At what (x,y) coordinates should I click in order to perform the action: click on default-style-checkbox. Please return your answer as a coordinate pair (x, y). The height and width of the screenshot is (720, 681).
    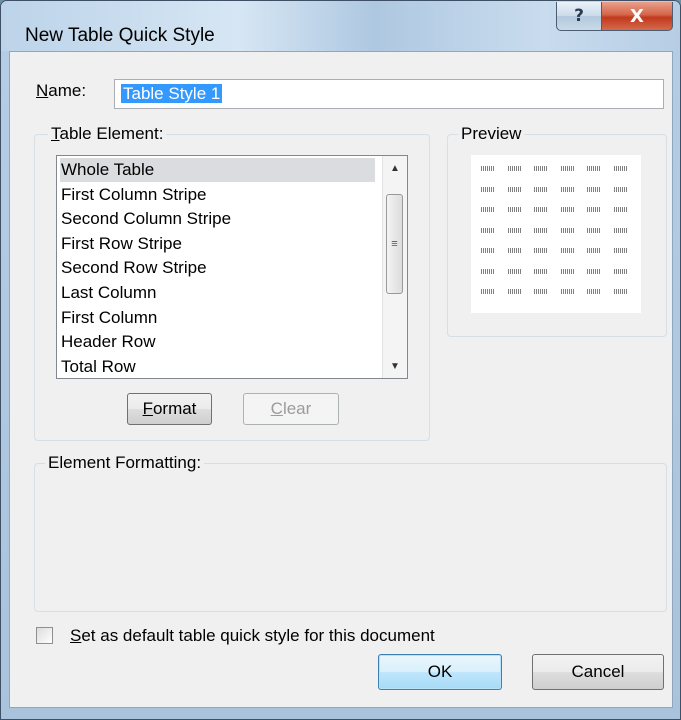
    Looking at the image, I should click on (44, 635).